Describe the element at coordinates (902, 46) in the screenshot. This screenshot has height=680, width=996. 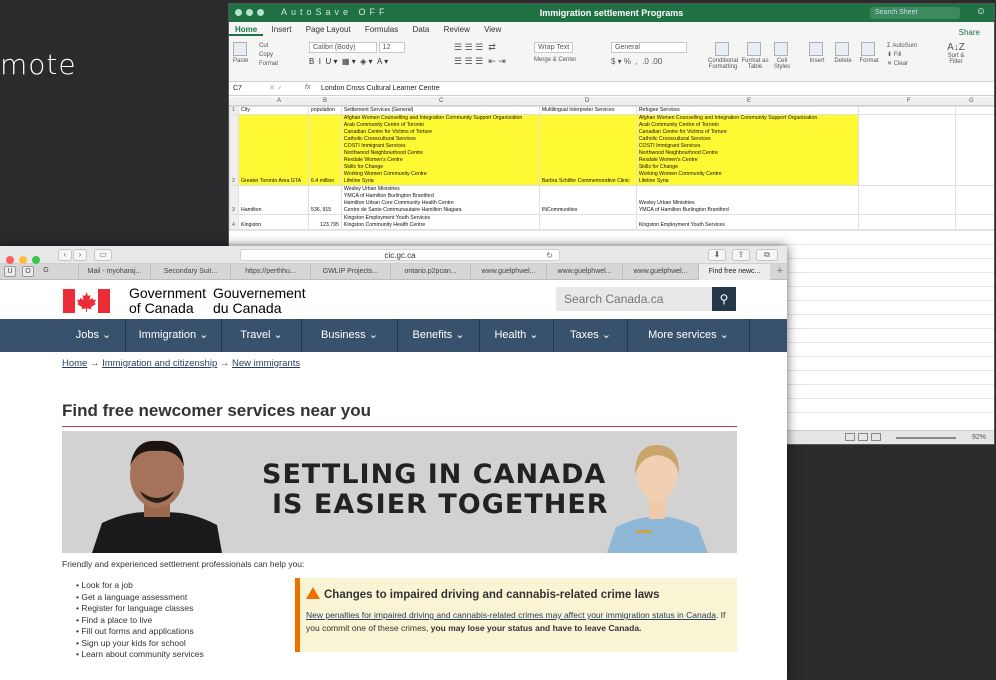
I see `autosum-button: Σ AutoSum` at that location.